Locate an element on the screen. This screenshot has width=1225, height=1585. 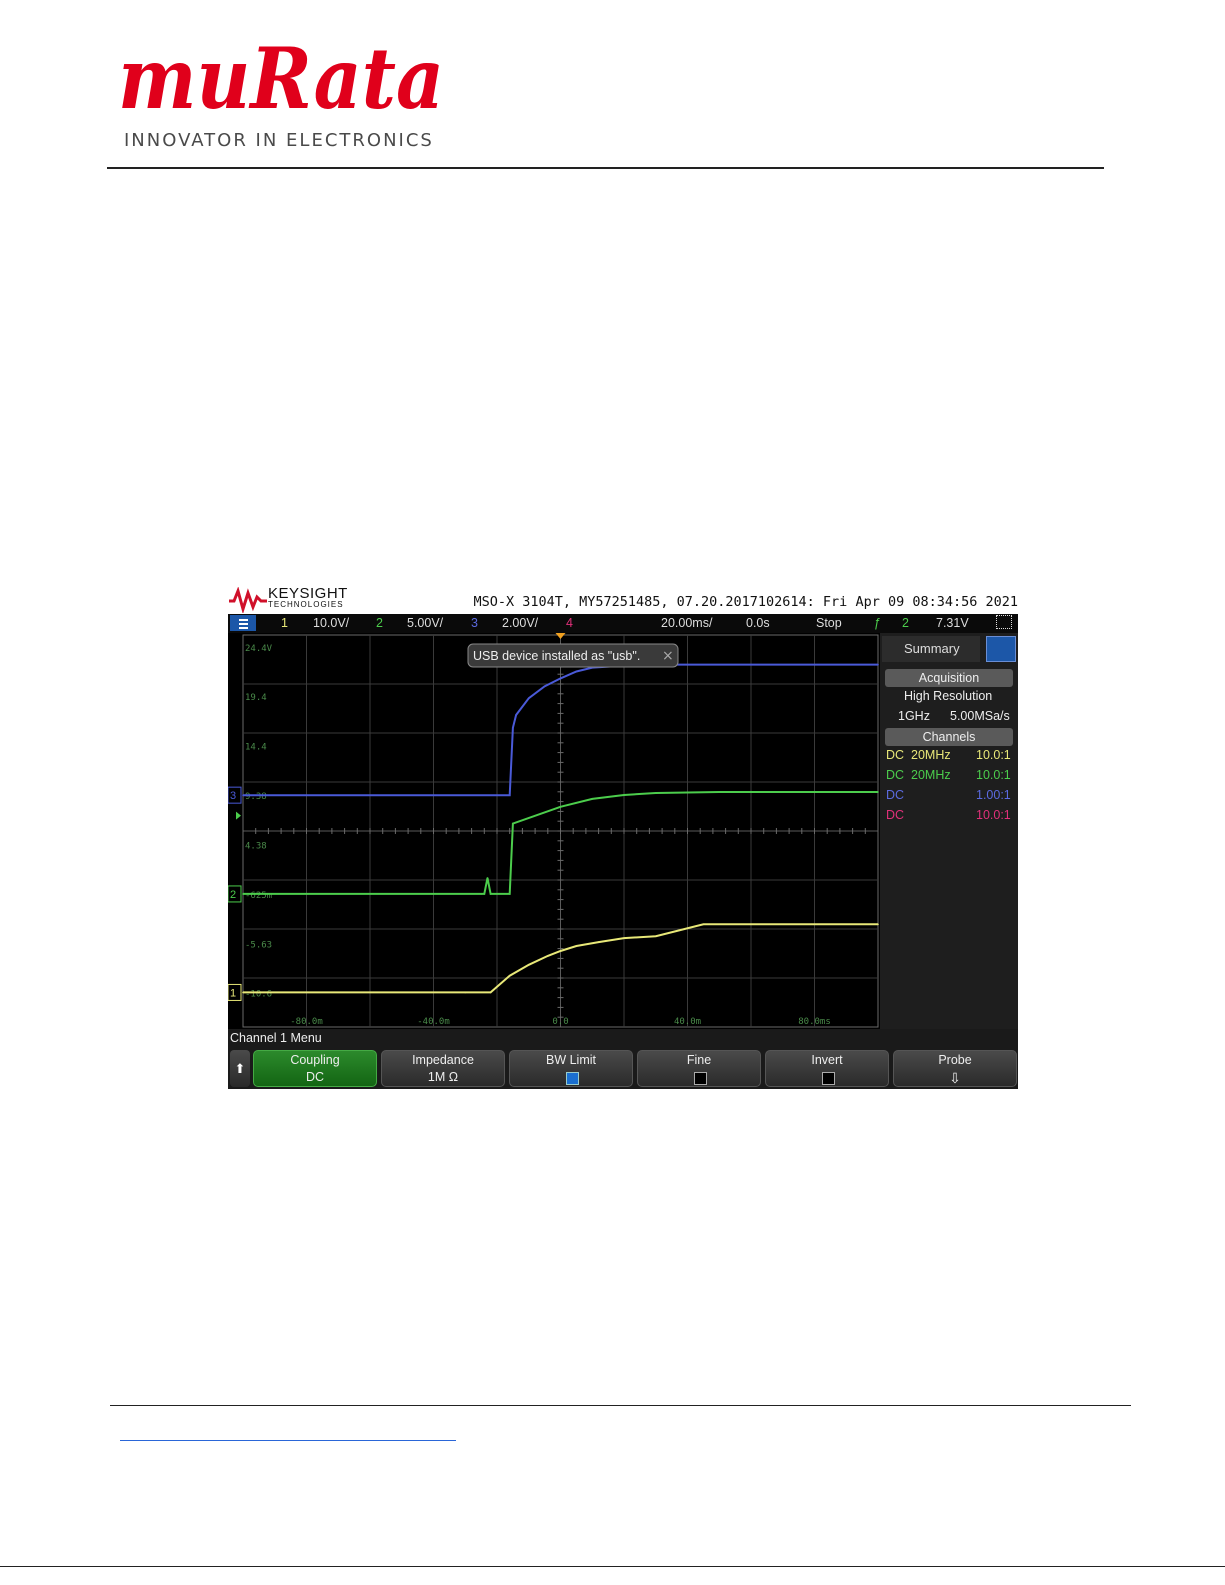
footer-link-underline is located at coordinates (288, 1440).